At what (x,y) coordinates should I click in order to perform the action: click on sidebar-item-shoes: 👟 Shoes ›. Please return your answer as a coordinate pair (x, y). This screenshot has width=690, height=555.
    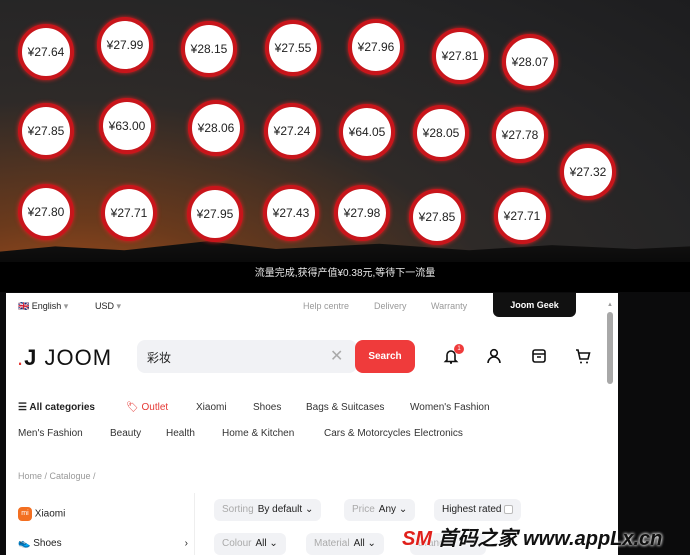
    Looking at the image, I should click on (103, 543).